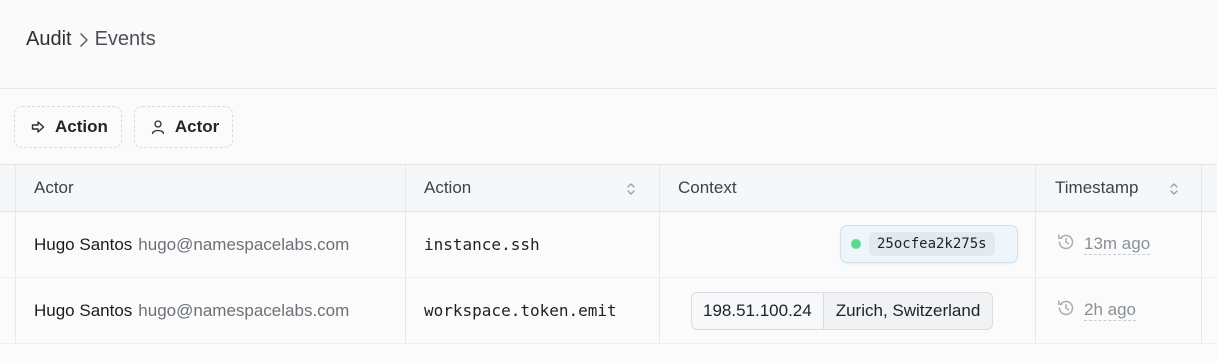 The width and height of the screenshot is (1217, 361). I want to click on breadcrumb-events: Events, so click(125, 39).